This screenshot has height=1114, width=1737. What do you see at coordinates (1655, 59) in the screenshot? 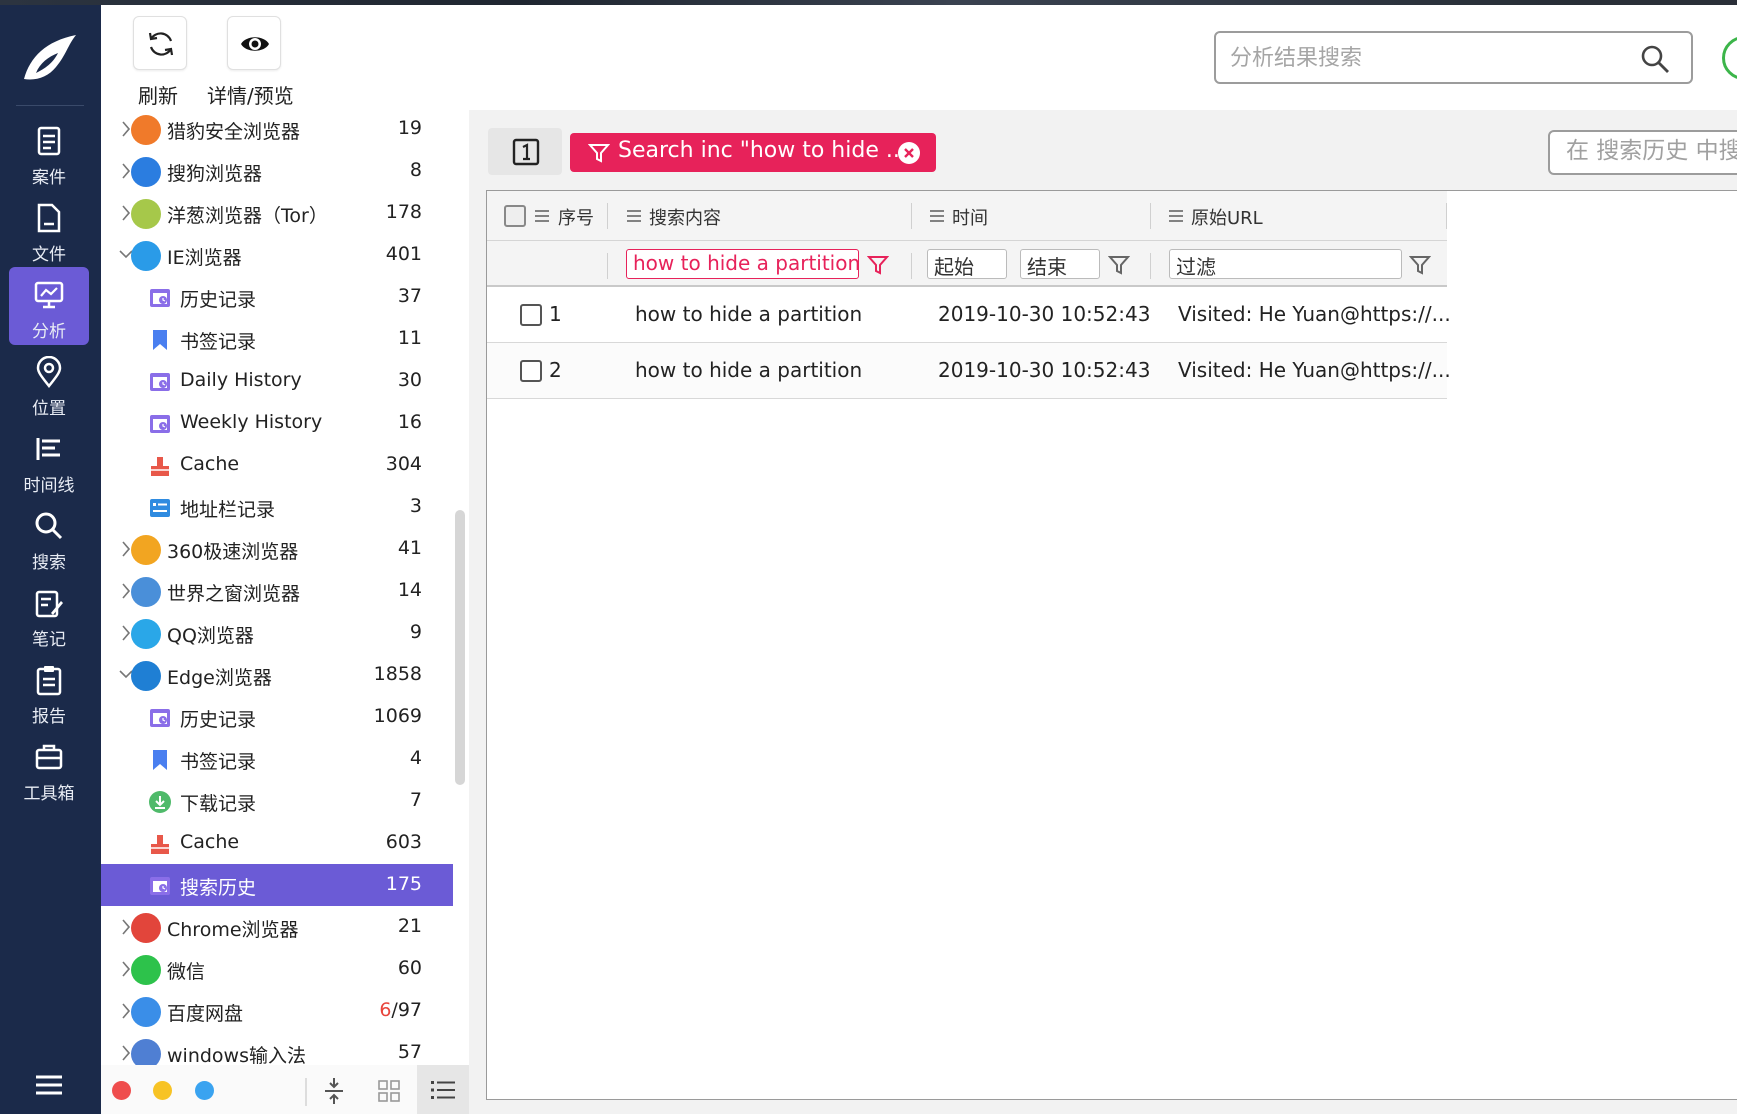
I see `search-icon` at bounding box center [1655, 59].